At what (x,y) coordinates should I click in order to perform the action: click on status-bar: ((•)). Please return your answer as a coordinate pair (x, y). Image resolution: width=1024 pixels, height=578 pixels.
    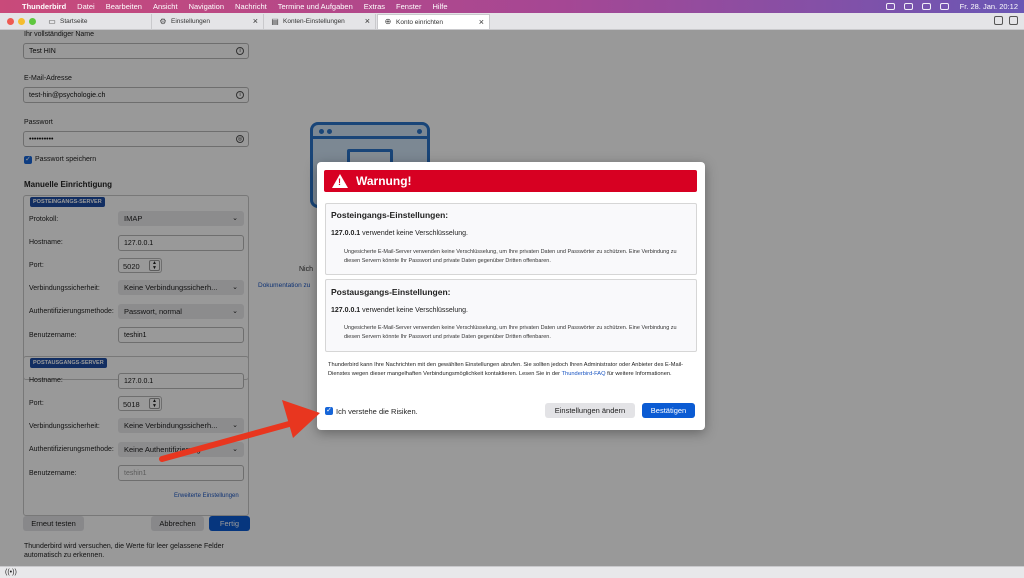
    Looking at the image, I should click on (512, 572).